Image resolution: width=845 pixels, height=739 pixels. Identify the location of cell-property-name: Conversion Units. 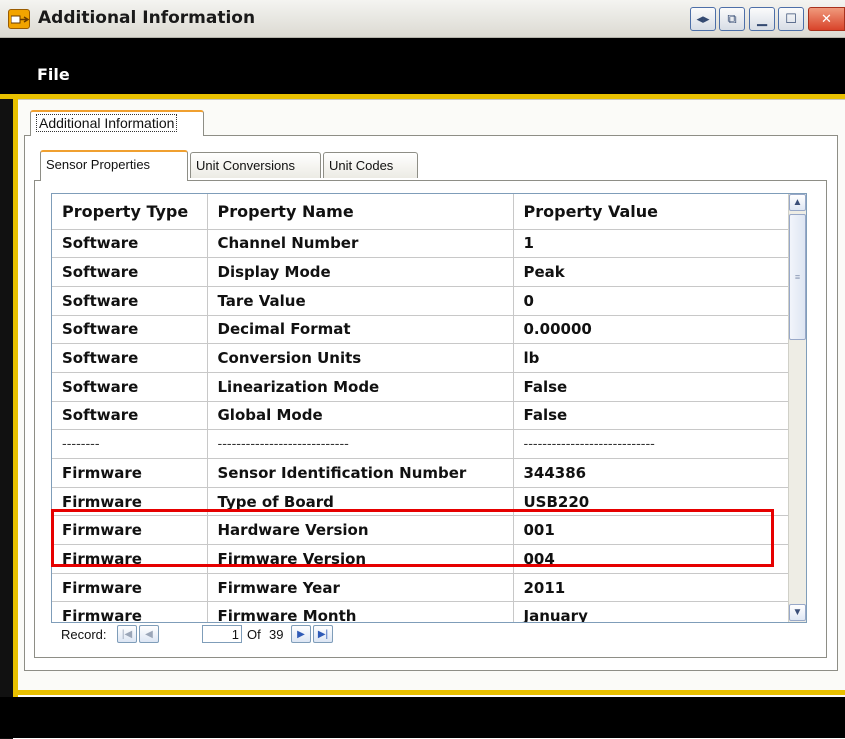
(360, 358).